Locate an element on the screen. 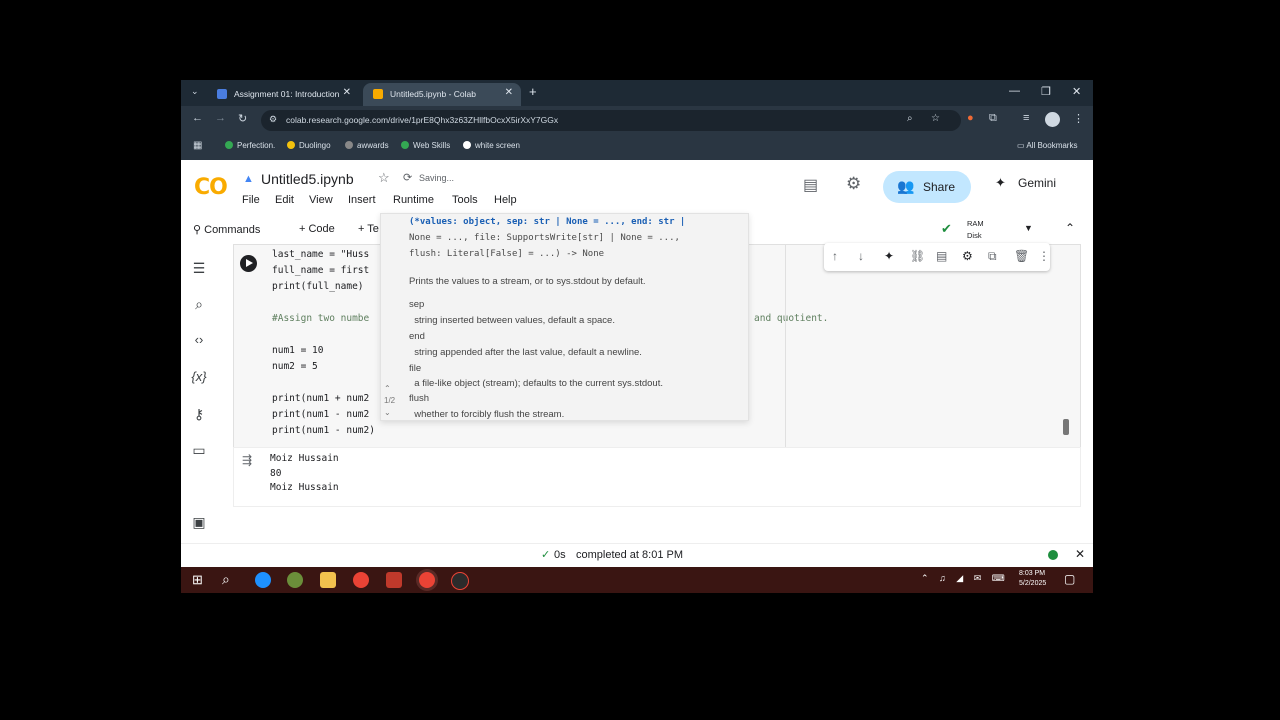 This screenshot has height=720, width=1280. profile-avatar is located at coordinates (1052, 119).